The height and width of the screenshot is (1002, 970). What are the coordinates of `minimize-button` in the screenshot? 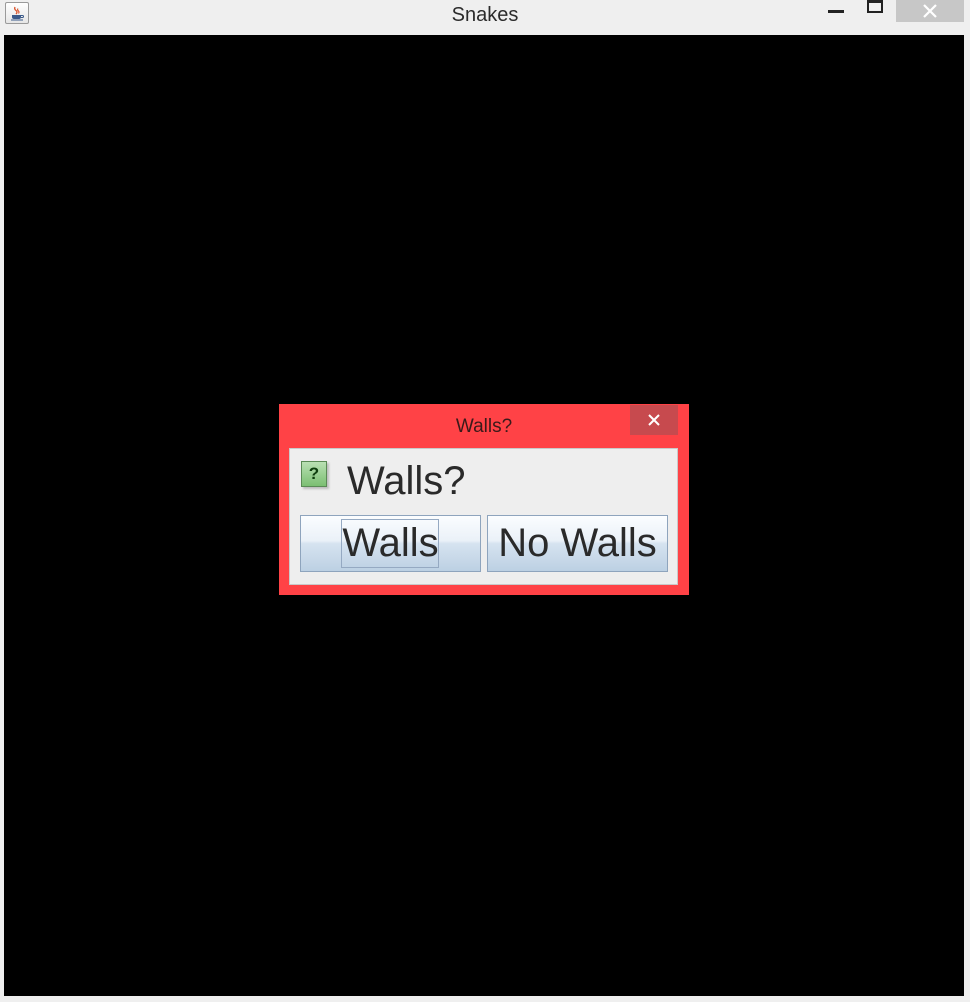 It's located at (837, 11).